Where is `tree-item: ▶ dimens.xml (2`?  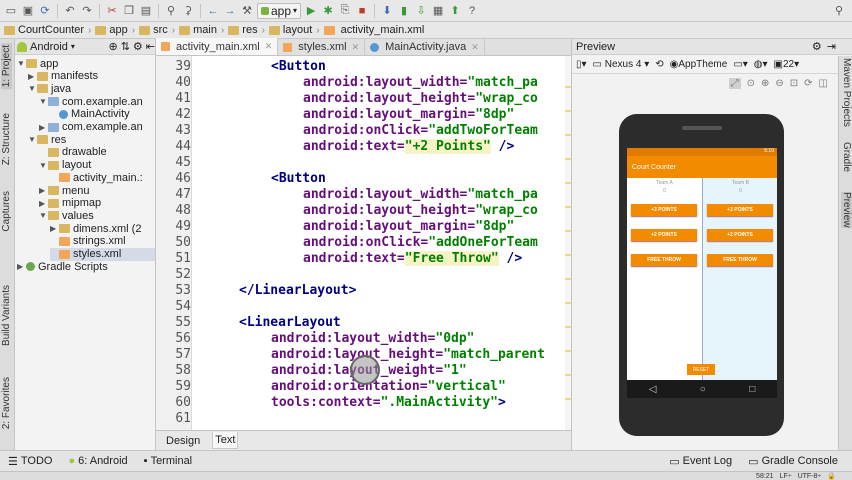
tree-item: ▶ dimens.xml (2 is located at coordinates (102, 228).